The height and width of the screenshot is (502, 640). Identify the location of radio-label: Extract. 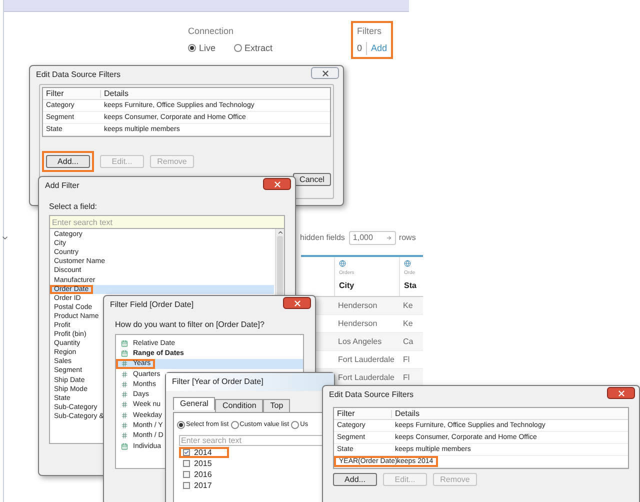
(258, 48).